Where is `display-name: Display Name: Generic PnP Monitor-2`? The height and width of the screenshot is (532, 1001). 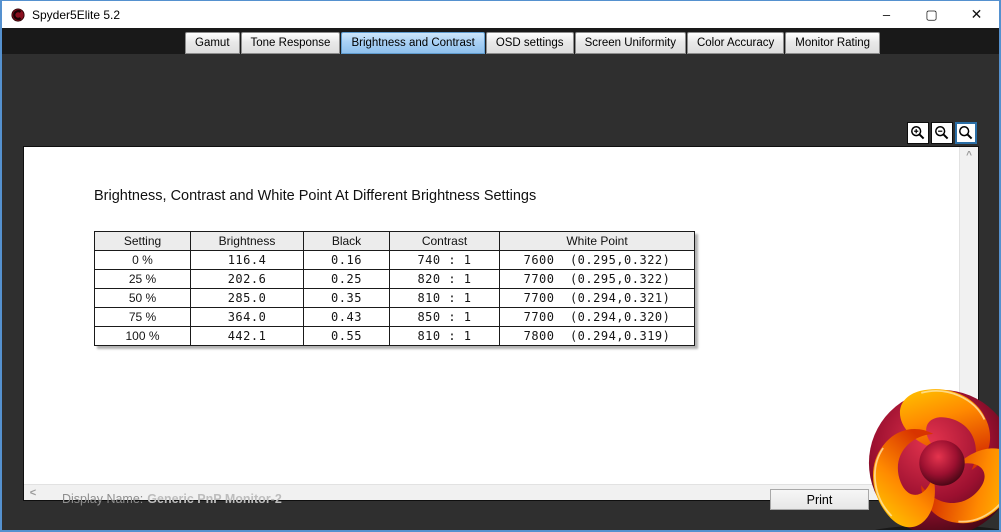
display-name: Display Name: Generic PnP Monitor-2 is located at coordinates (172, 499).